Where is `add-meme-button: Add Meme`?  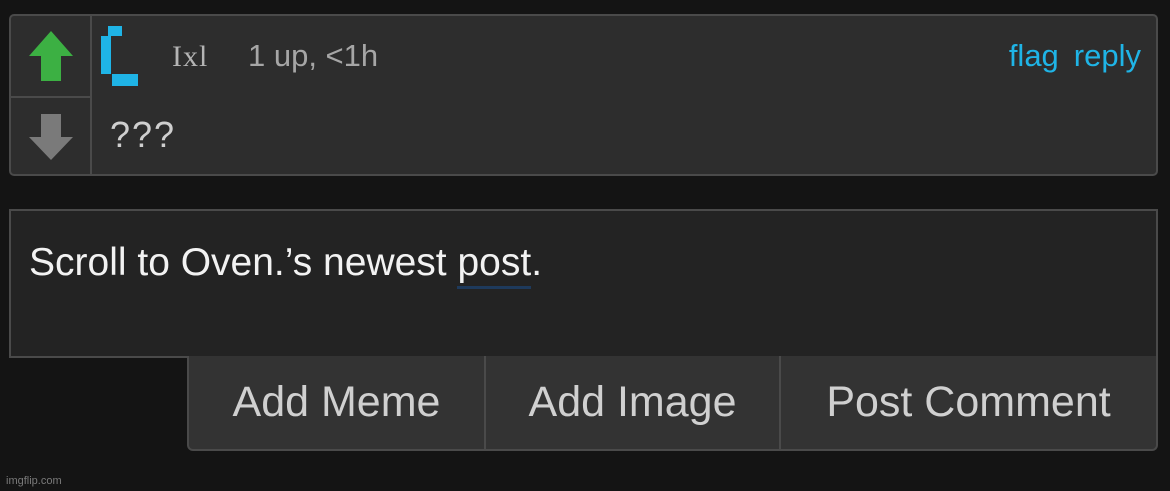 add-meme-button: Add Meme is located at coordinates (336, 402).